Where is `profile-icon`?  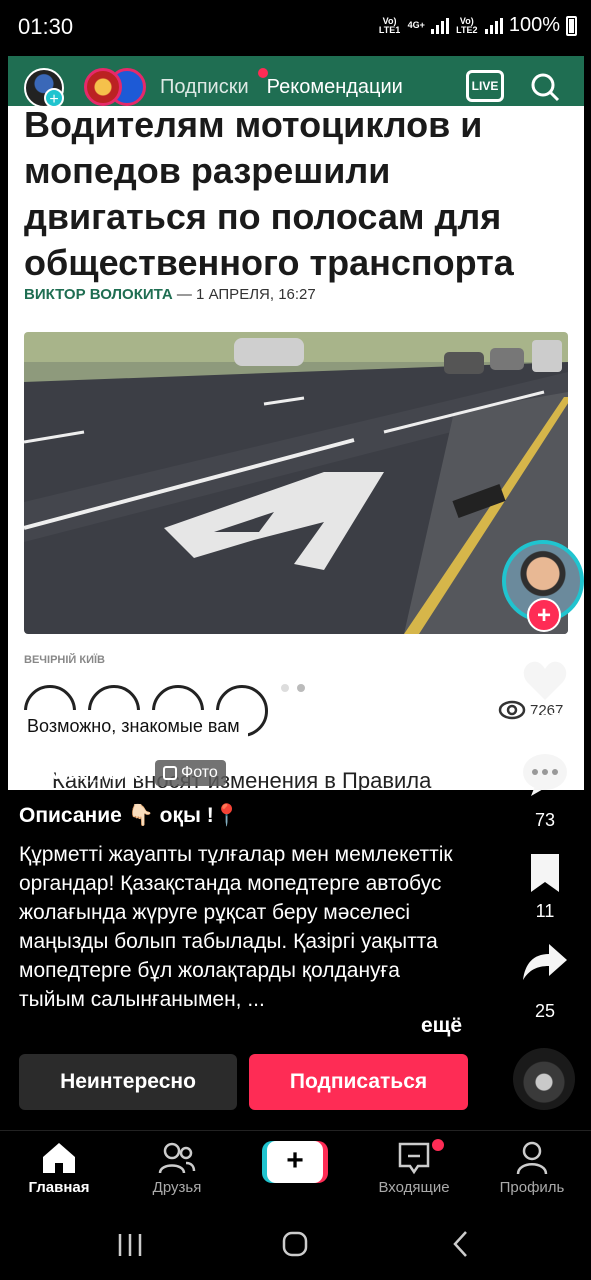 profile-icon is located at coordinates (532, 1158).